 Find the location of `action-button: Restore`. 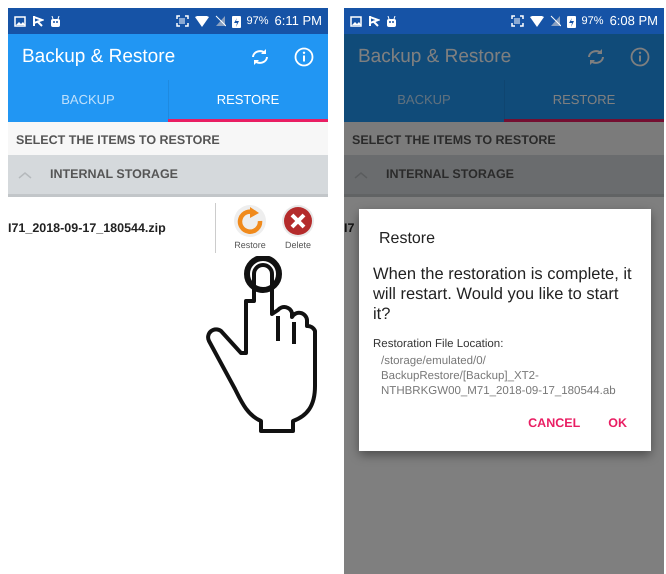

action-button: Restore is located at coordinates (250, 228).